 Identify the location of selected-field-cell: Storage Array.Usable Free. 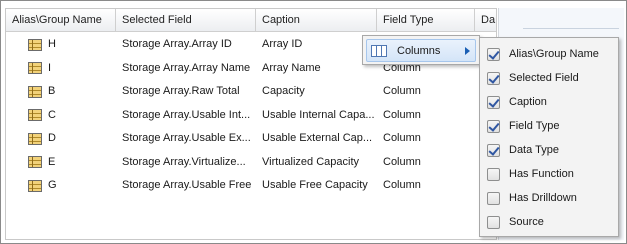
(187, 185).